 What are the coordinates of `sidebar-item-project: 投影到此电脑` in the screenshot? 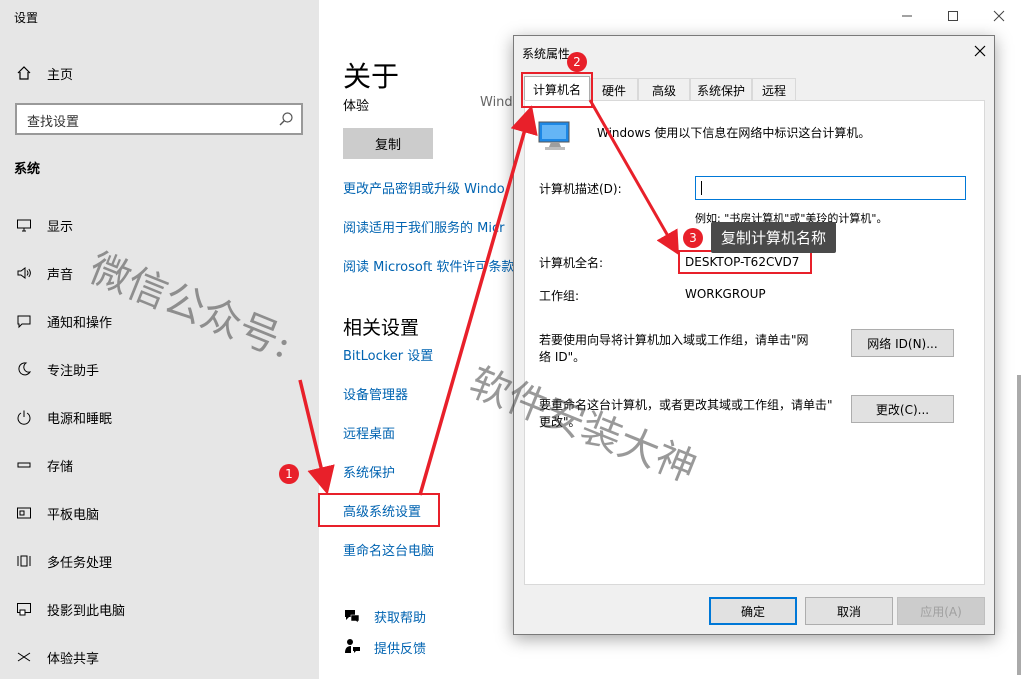 It's located at (159, 609).